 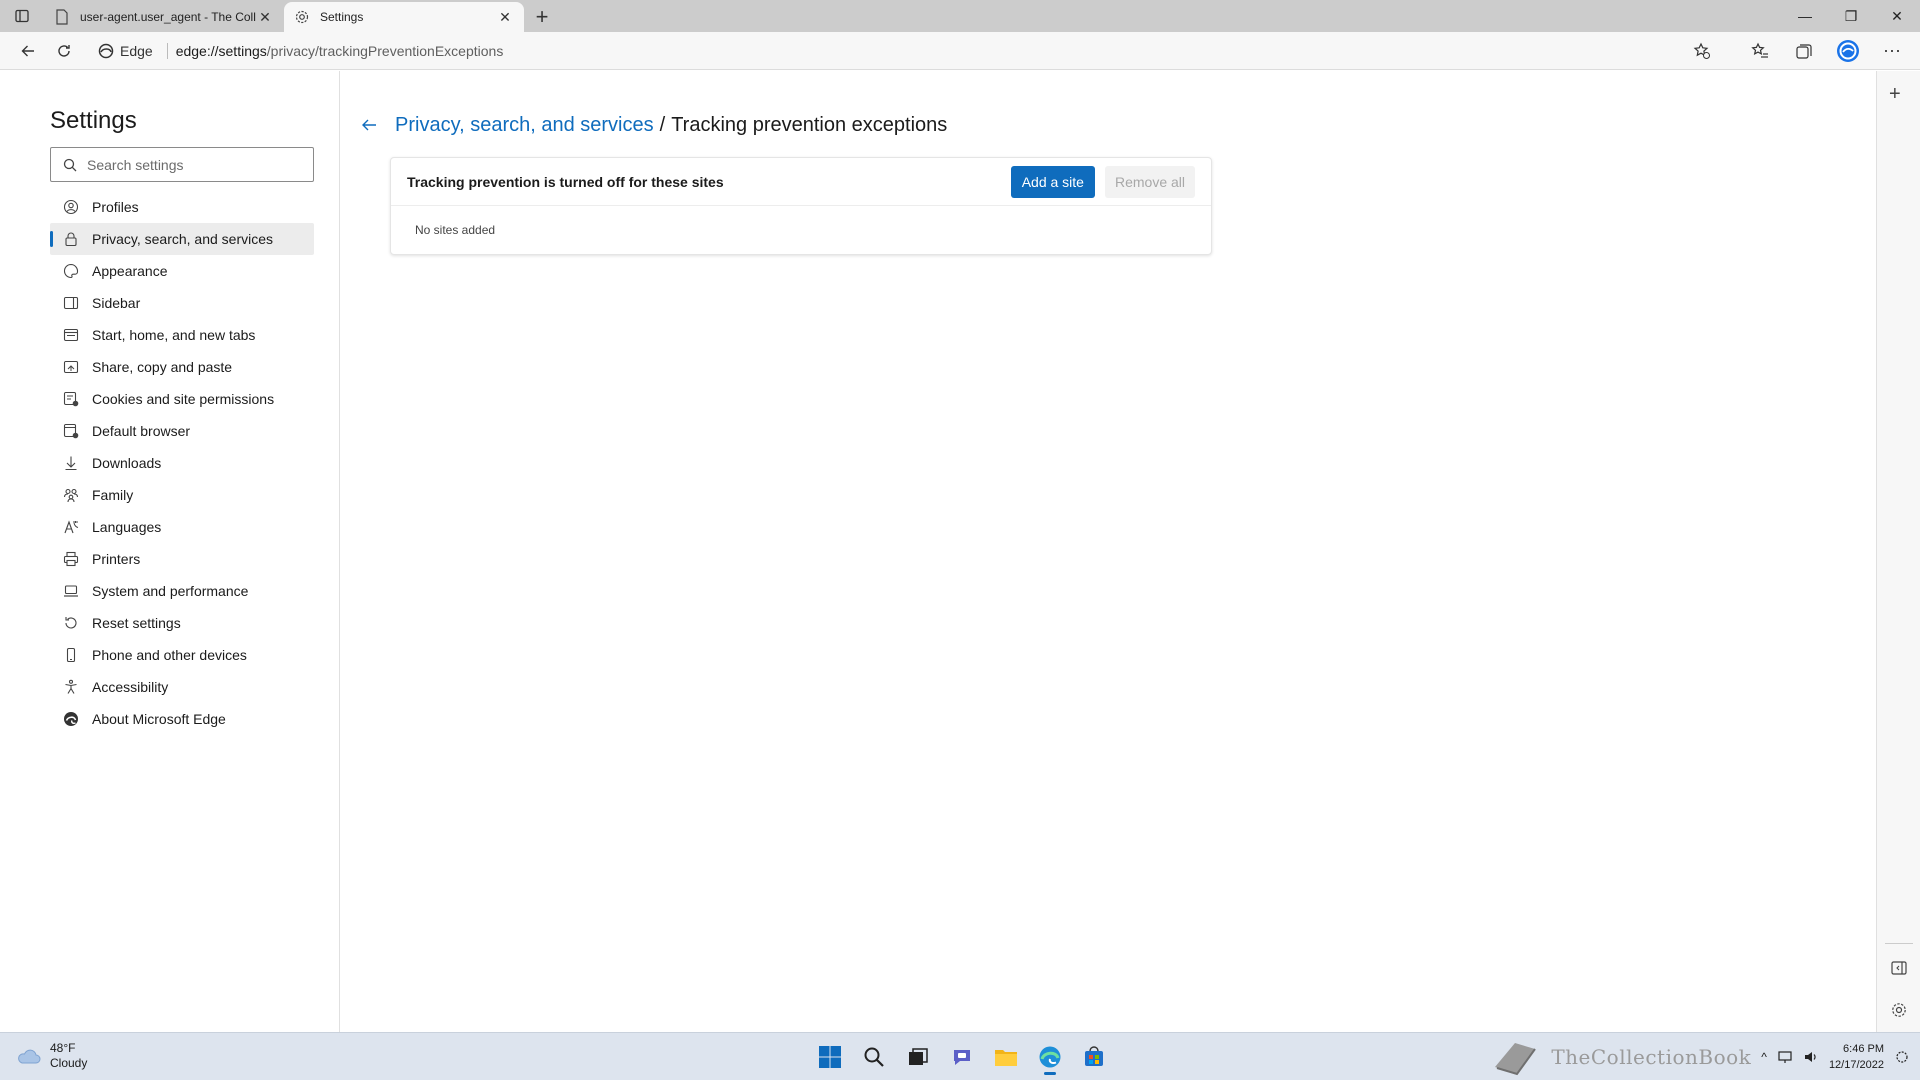 What do you see at coordinates (168, 17) in the screenshot?
I see `tab-title: user-agent.user_agent - The Coll` at bounding box center [168, 17].